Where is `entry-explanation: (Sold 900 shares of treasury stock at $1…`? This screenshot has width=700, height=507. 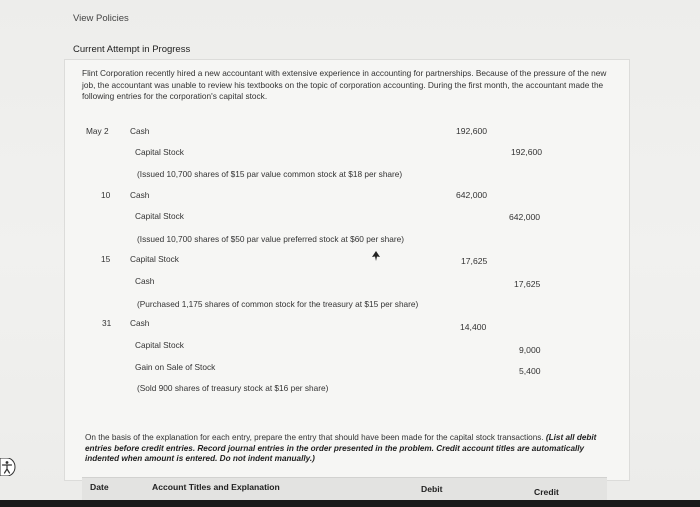 entry-explanation: (Sold 900 shares of treasury stock at $1… is located at coordinates (233, 388).